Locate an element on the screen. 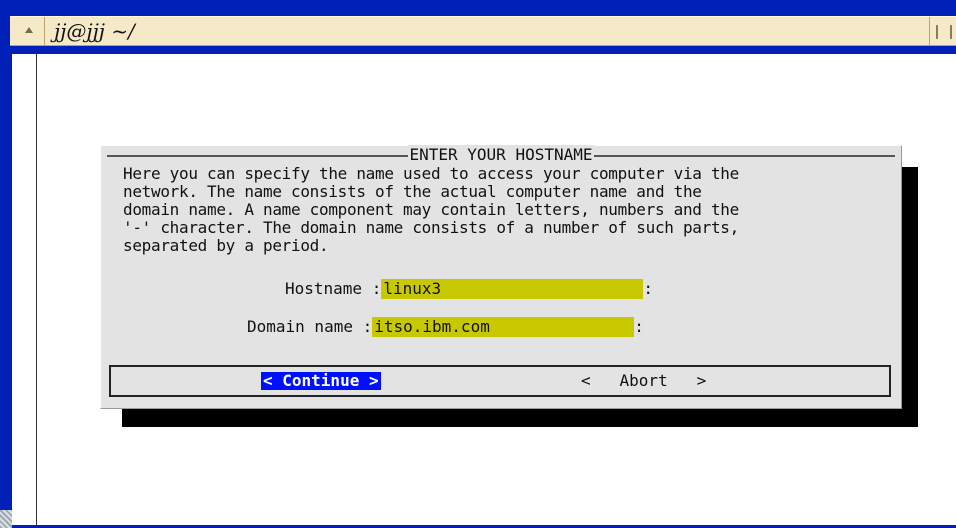 The height and width of the screenshot is (528, 956). window-titlebar: jj@jjj ~/ is located at coordinates (478, 27).